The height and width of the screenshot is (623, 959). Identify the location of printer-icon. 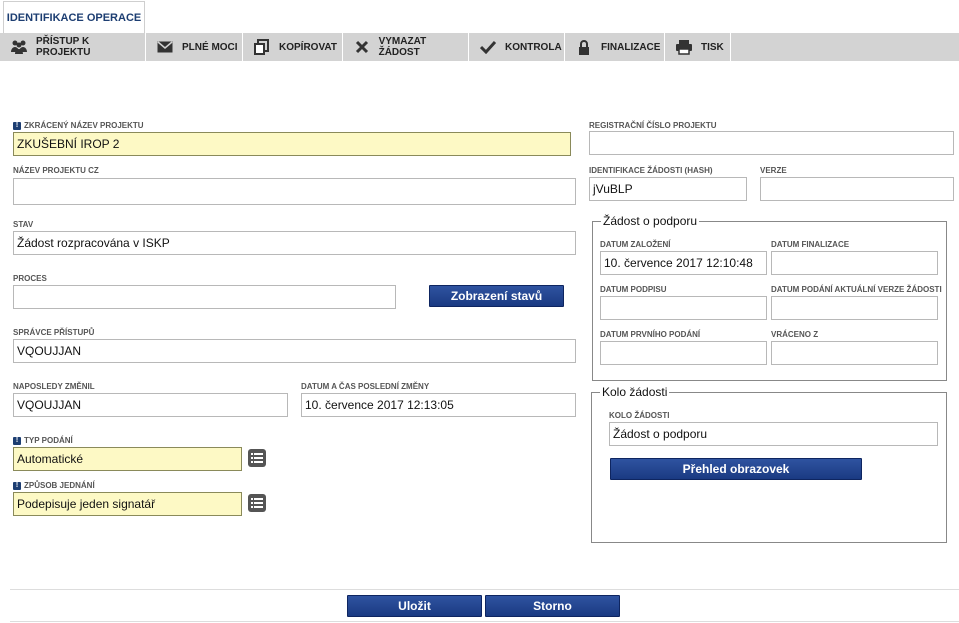
(684, 47).